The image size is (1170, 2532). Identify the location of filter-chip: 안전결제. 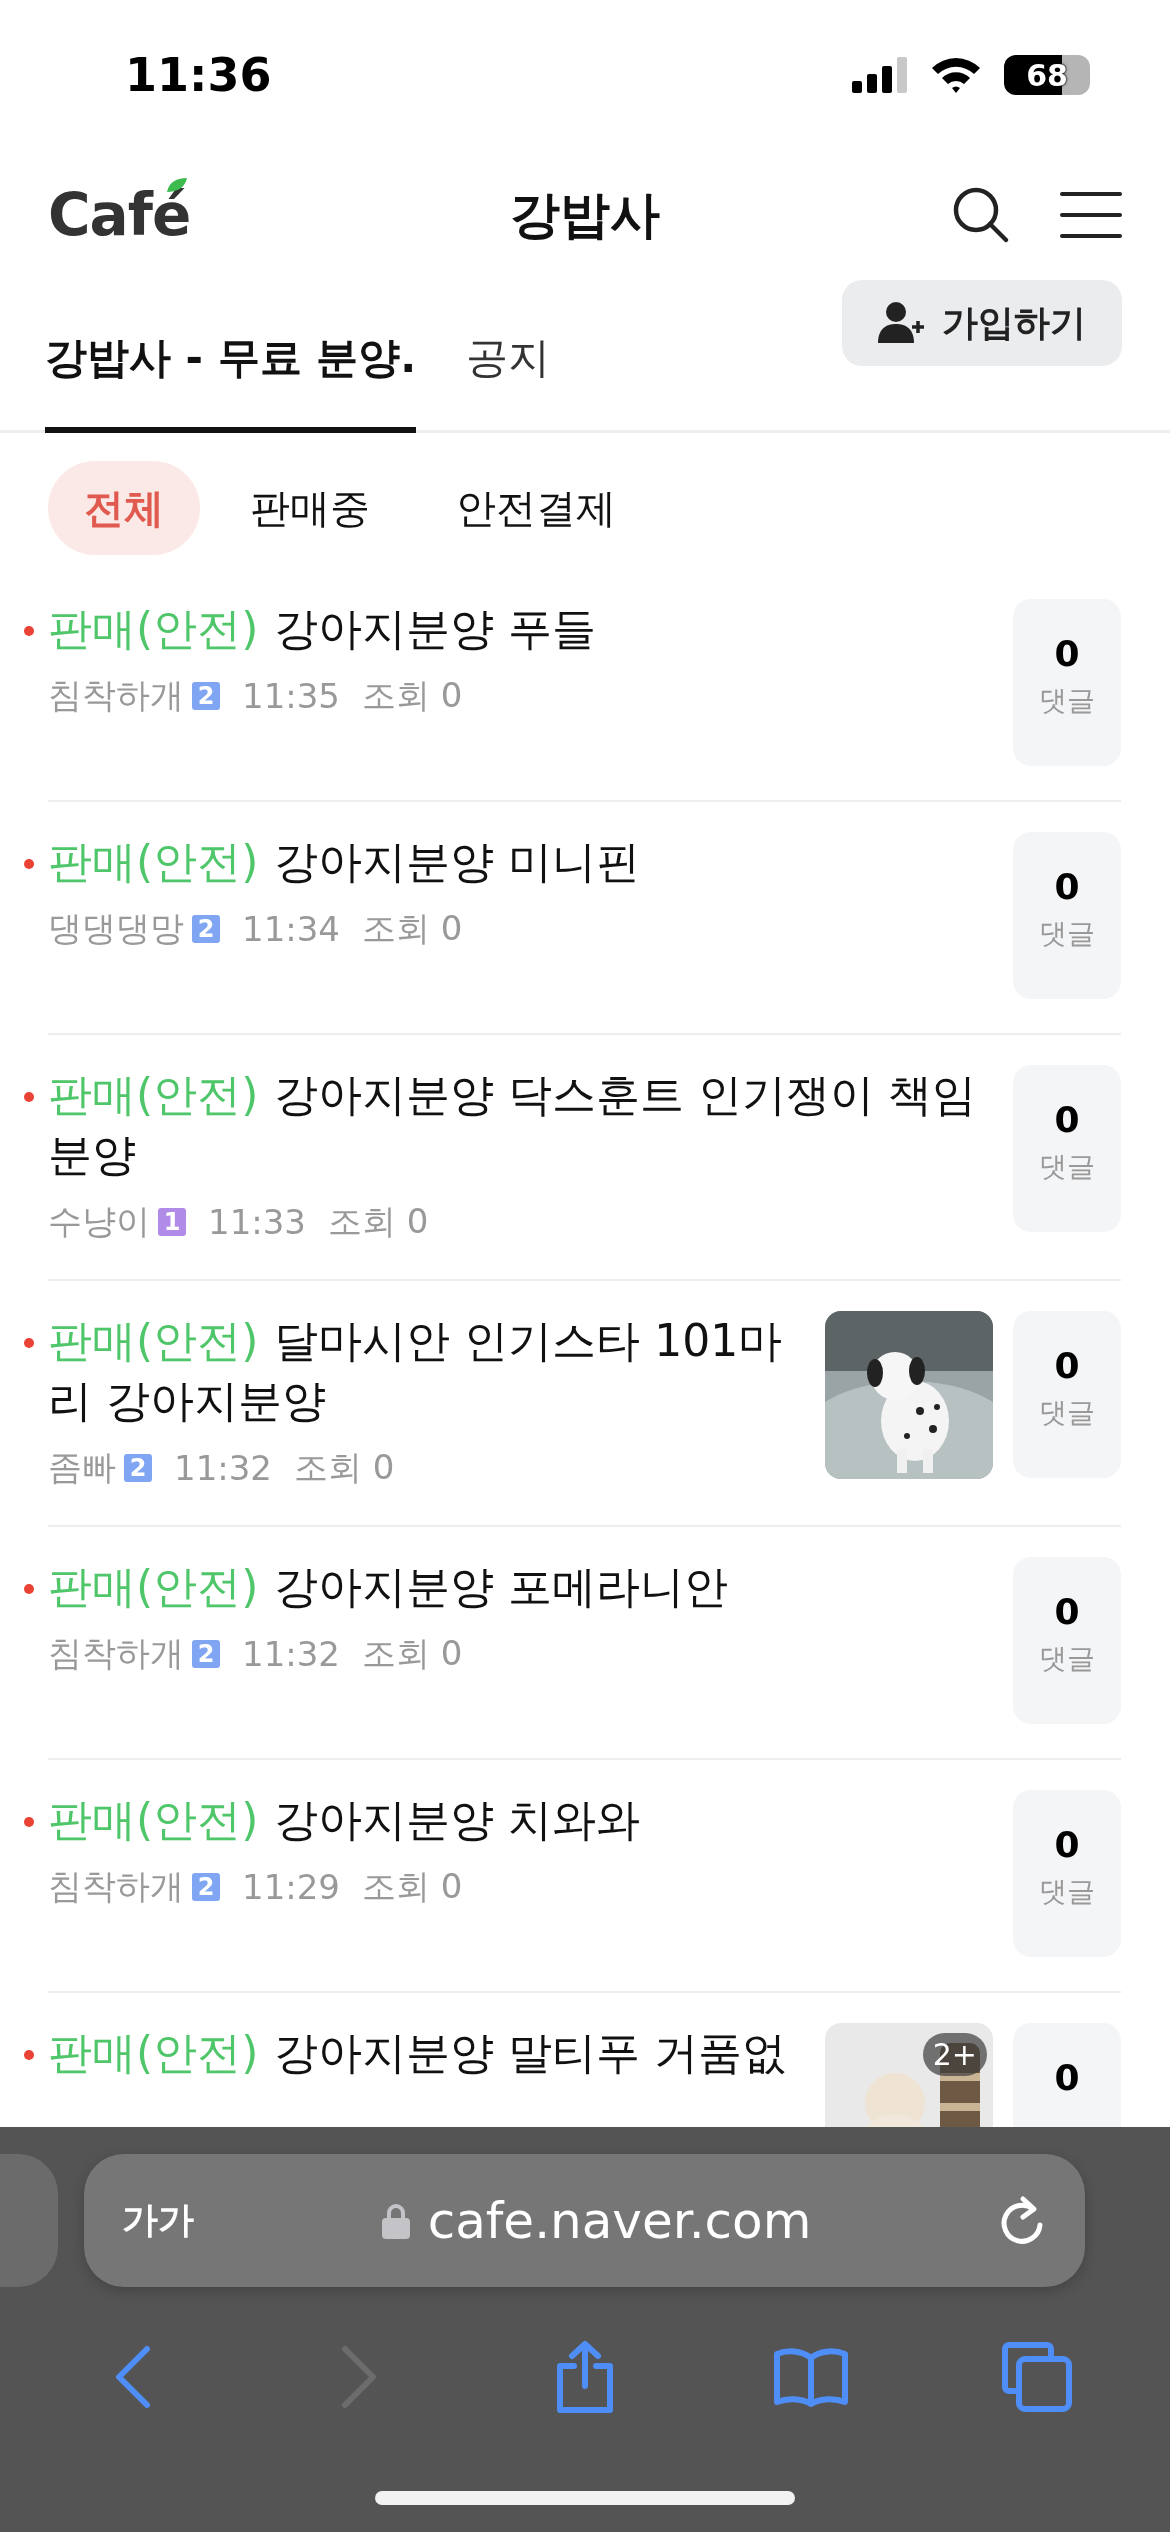
(536, 508).